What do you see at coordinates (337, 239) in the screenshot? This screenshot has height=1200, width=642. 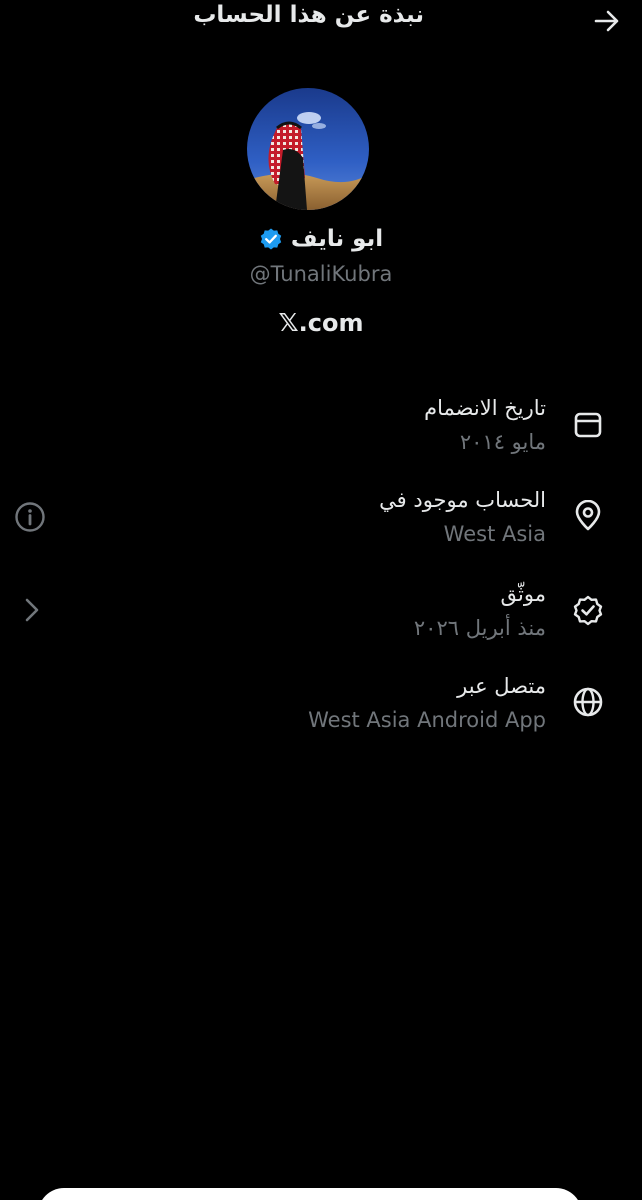 I see `display-name: ابو نايف` at bounding box center [337, 239].